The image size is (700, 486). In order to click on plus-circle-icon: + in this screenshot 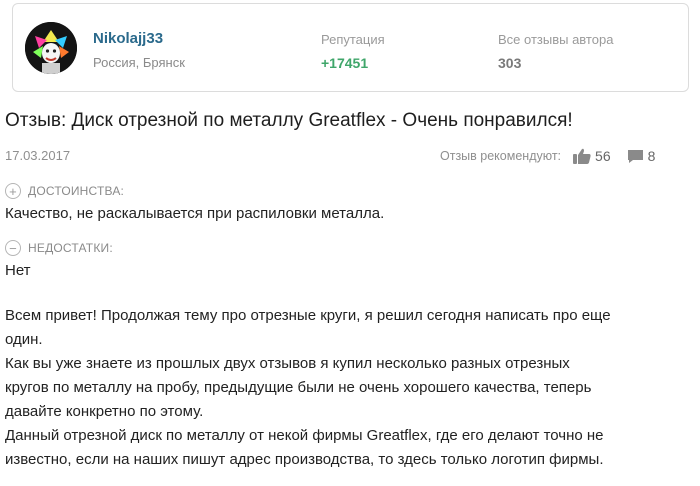, I will do `click(13, 191)`.